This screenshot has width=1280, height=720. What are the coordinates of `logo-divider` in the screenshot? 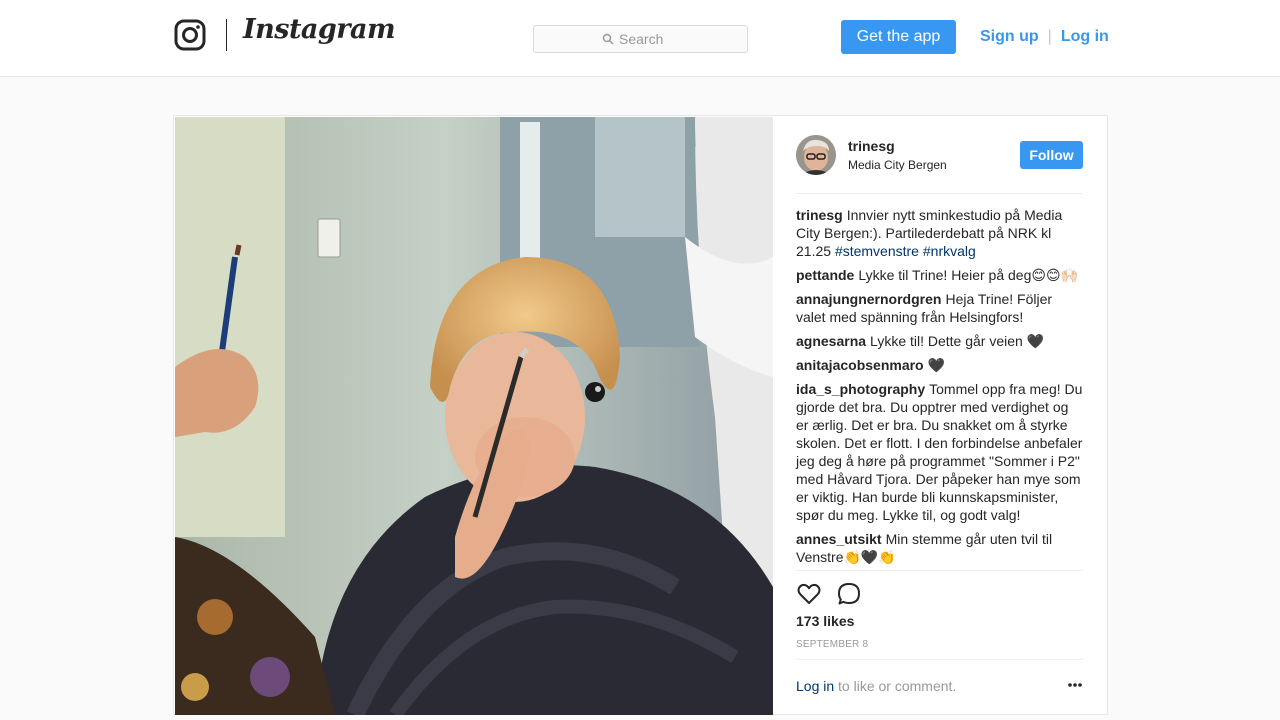 It's located at (226, 35).